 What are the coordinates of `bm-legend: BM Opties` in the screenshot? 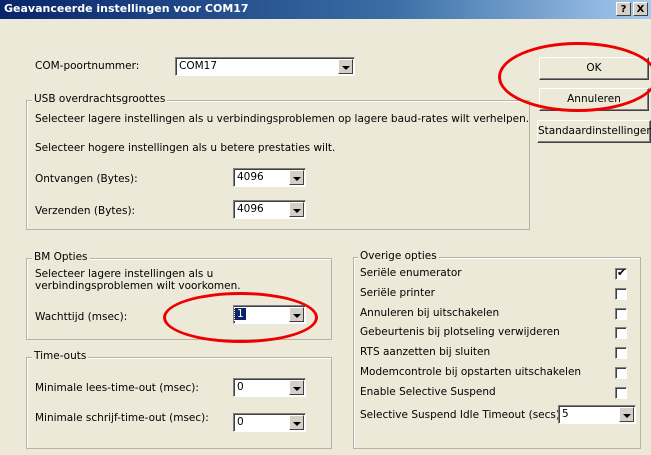 It's located at (61, 257).